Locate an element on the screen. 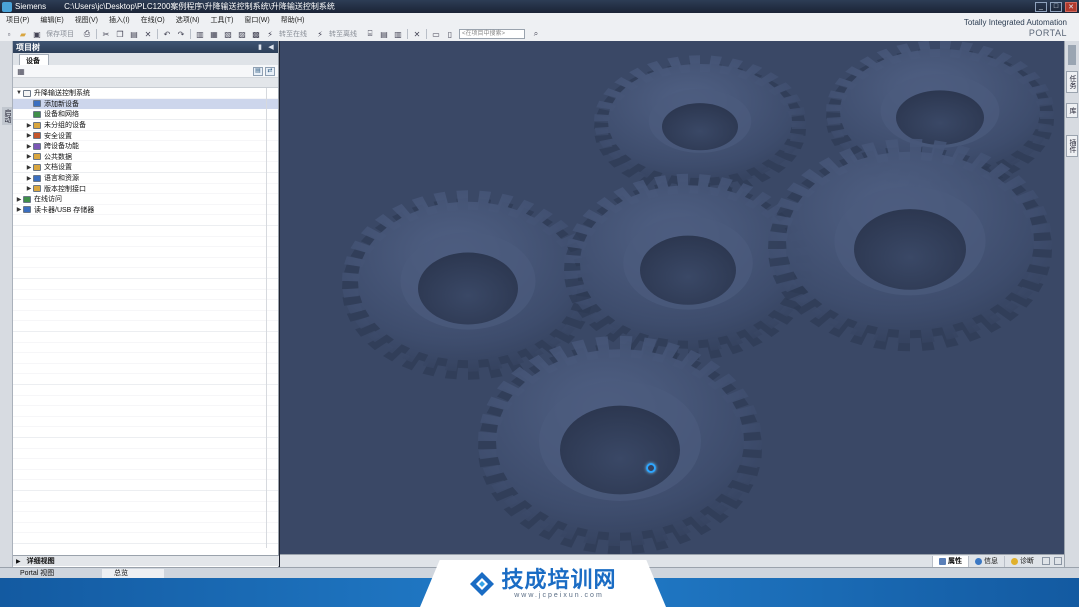  info-label: 信息 is located at coordinates (991, 561).